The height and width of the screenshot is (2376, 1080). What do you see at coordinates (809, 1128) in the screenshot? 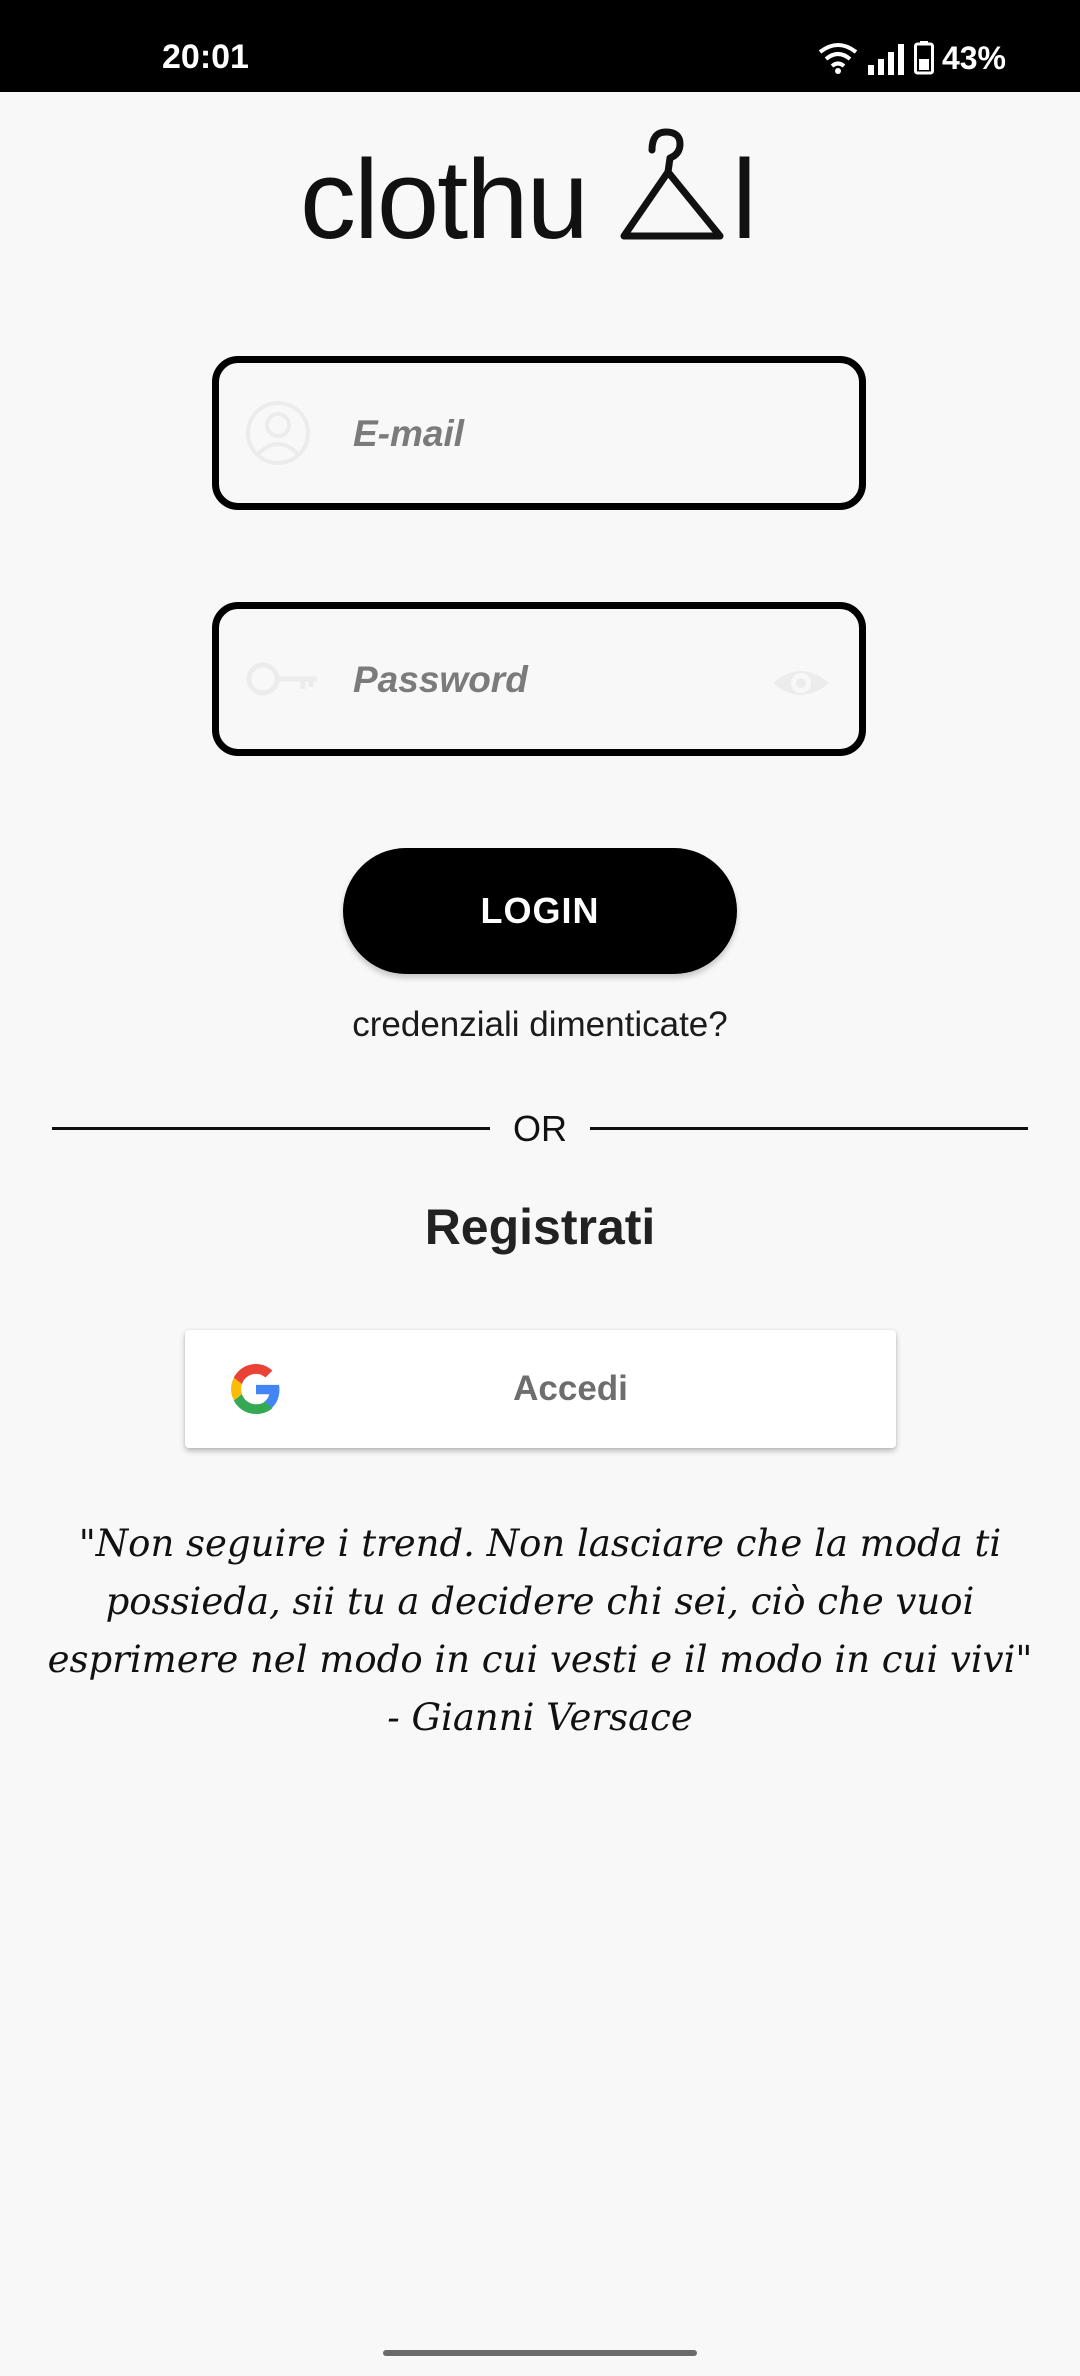
I see `divider-line-right` at bounding box center [809, 1128].